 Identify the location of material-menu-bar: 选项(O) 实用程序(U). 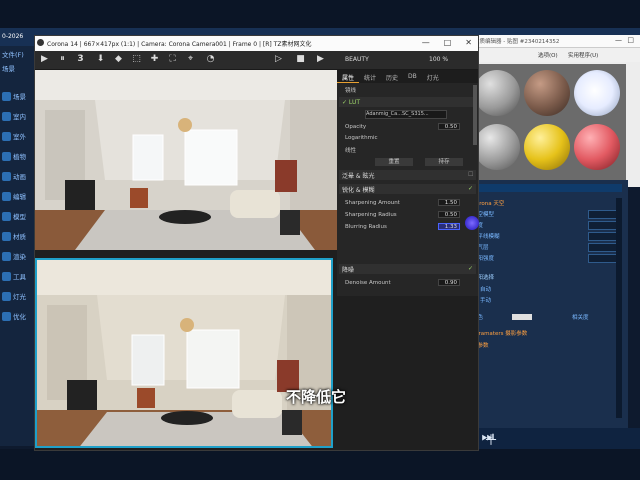
(554, 55).